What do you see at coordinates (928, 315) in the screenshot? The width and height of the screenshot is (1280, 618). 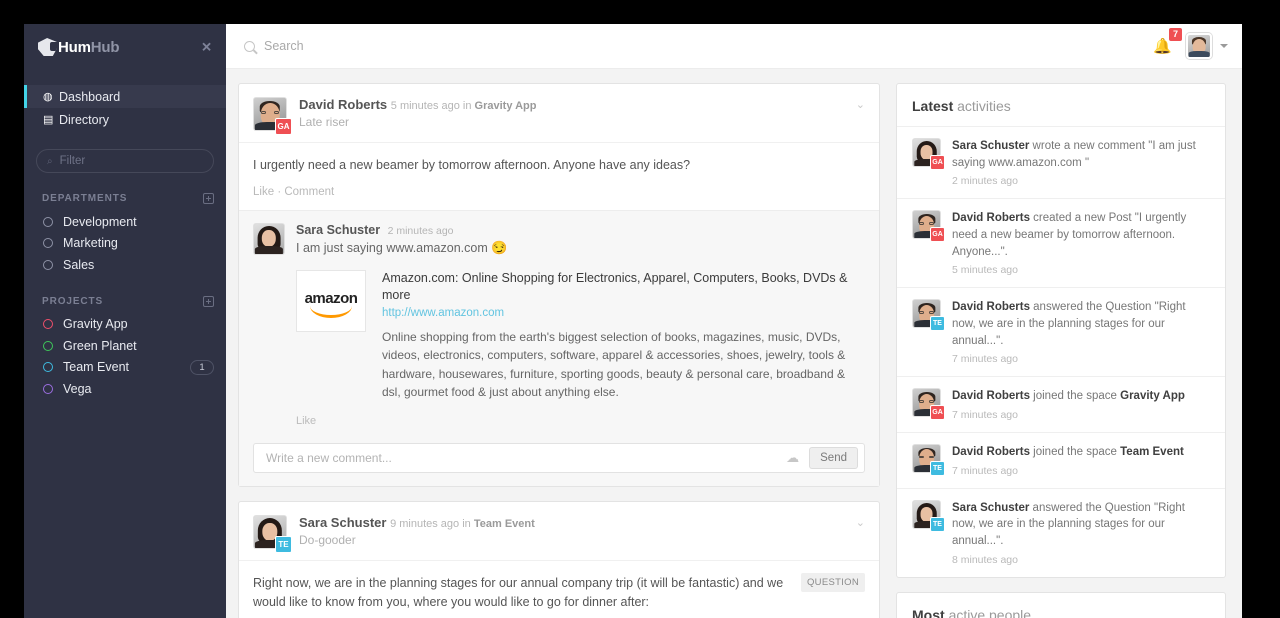 I see `activity-avatar-wrap: TE` at bounding box center [928, 315].